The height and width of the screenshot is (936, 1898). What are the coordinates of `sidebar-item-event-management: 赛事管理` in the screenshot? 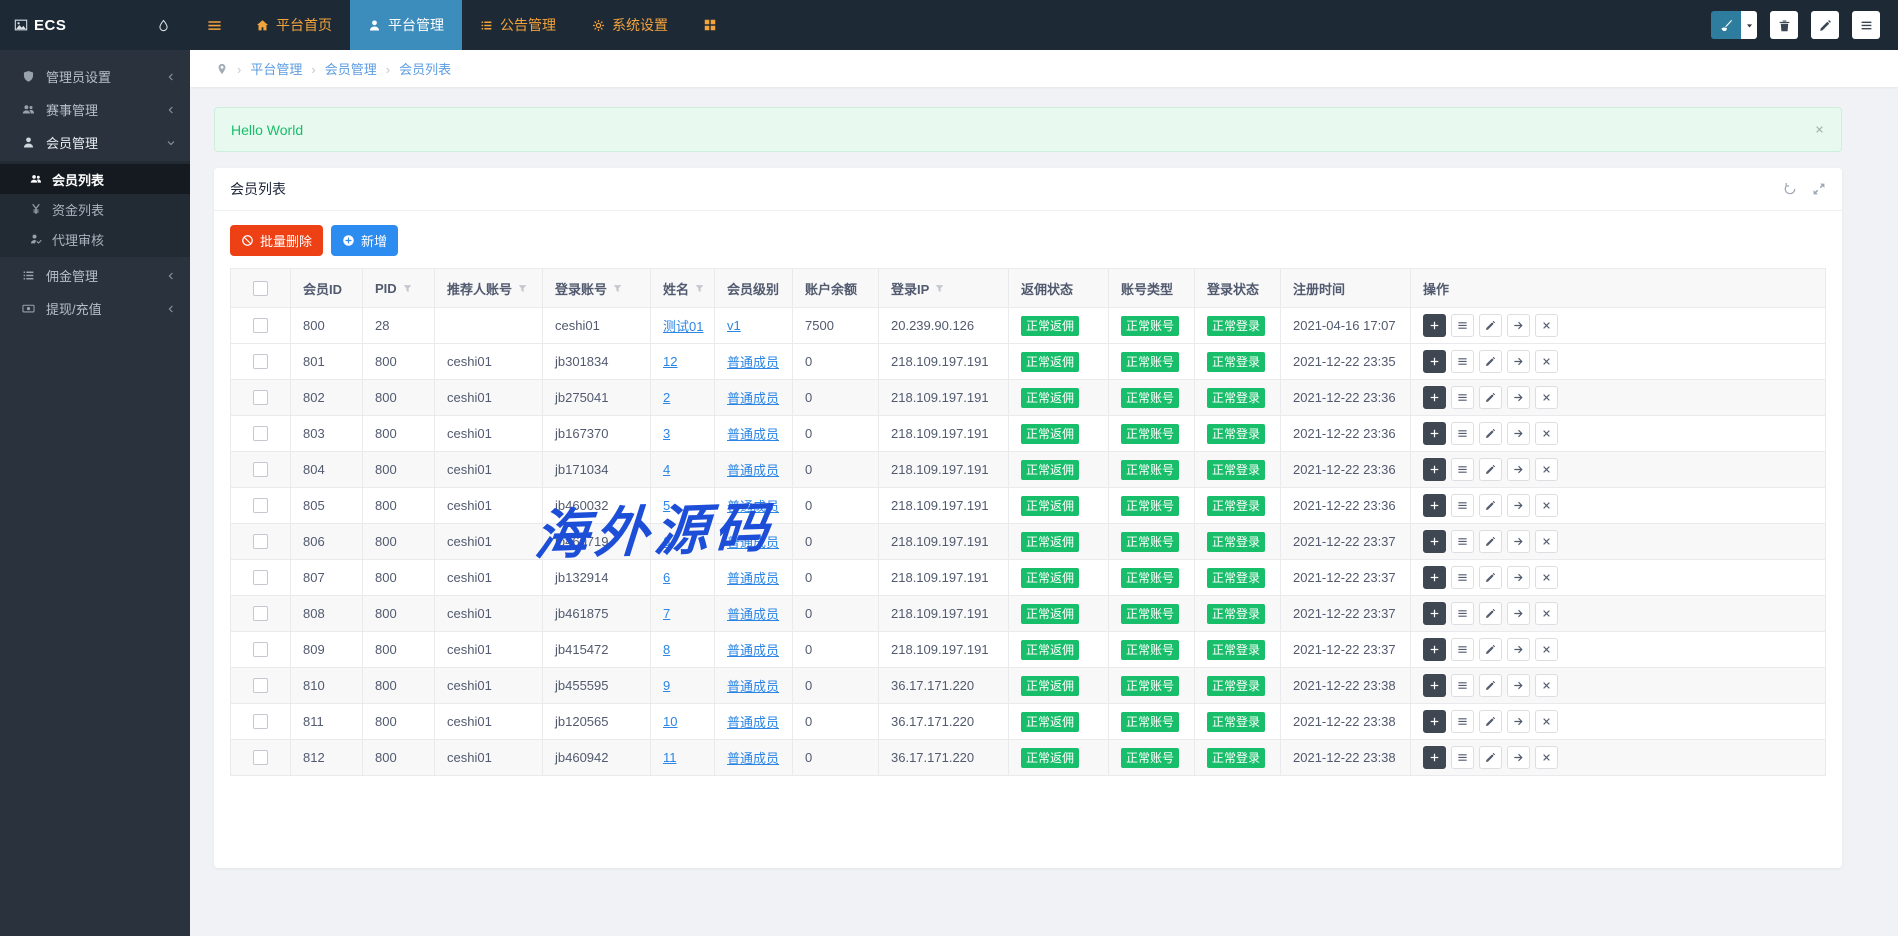 It's located at (95, 109).